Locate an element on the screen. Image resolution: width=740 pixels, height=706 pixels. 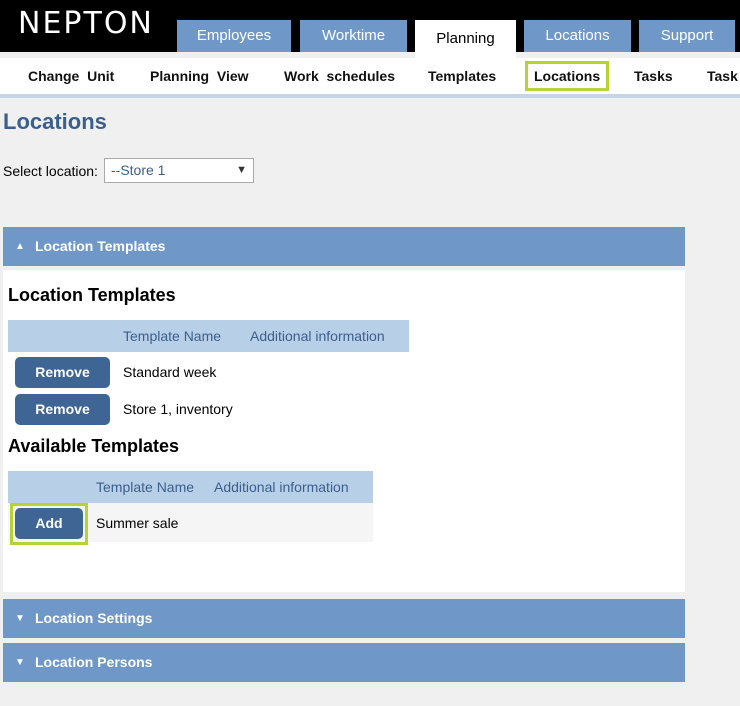
template-name-cell: Store 1, inventory is located at coordinates (178, 409).